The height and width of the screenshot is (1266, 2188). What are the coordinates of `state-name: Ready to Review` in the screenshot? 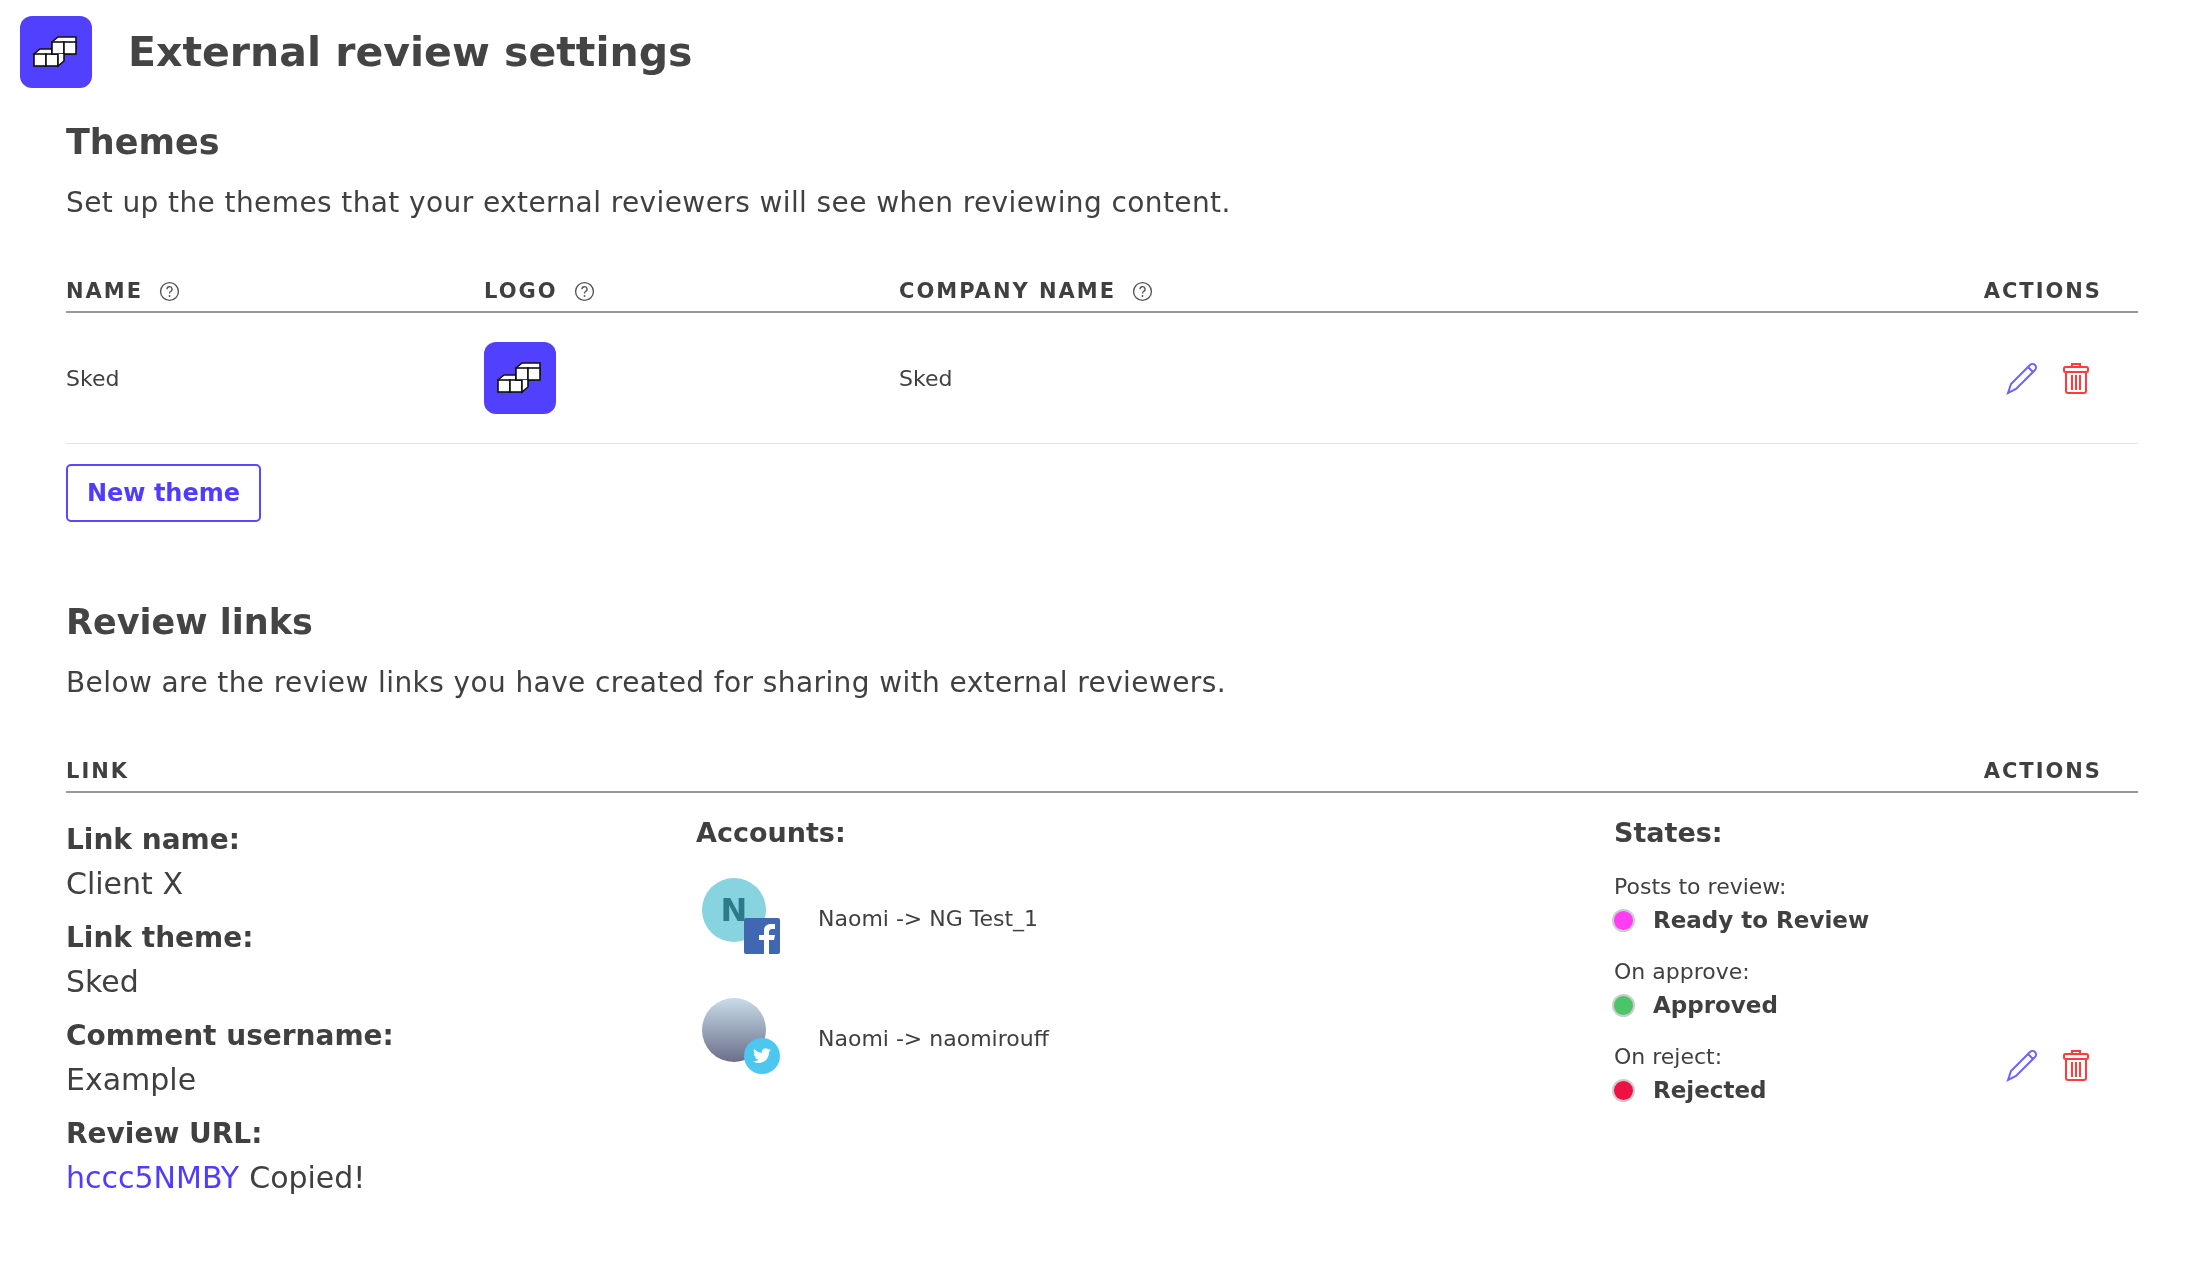 It's located at (1761, 920).